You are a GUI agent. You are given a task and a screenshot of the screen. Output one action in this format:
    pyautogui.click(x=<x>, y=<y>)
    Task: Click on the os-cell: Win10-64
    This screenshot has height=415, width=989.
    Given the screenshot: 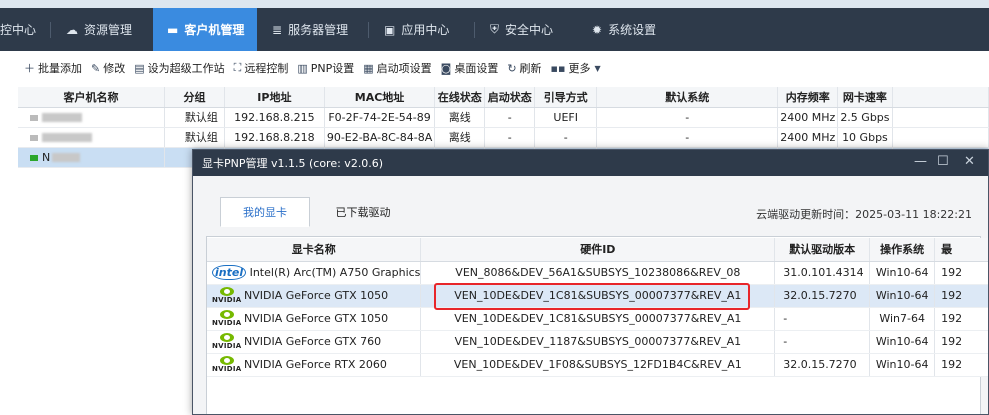 What is the action you would take?
    pyautogui.click(x=902, y=365)
    